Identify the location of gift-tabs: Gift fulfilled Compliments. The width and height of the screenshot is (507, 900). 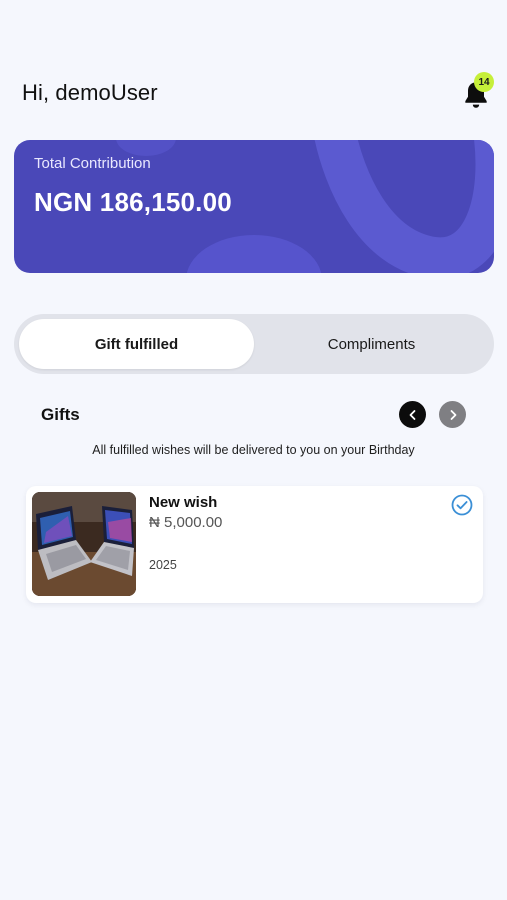
(254, 344).